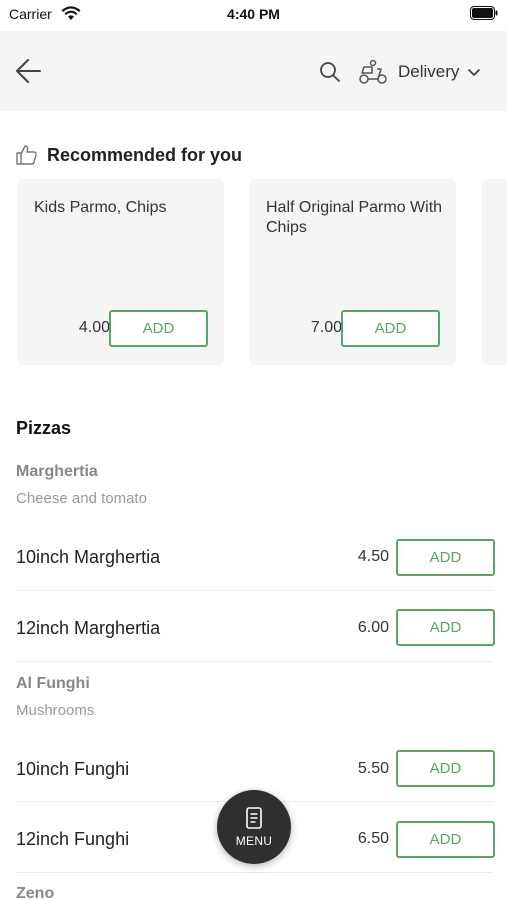 This screenshot has height=900, width=507. Describe the element at coordinates (254, 841) in the screenshot. I see `menu-fab-label: MENU` at that location.